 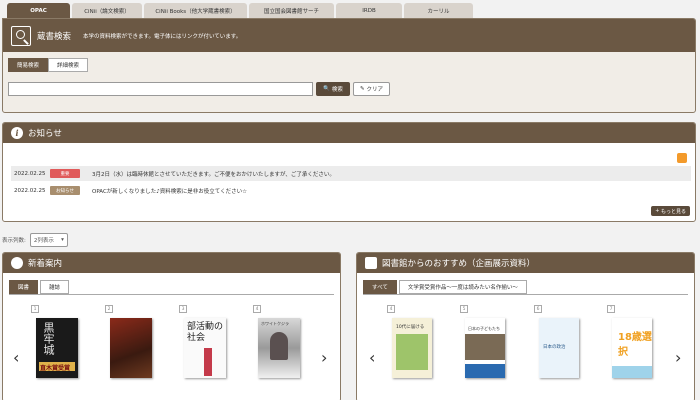 I want to click on tab-opac: OPAC, so click(x=38, y=10).